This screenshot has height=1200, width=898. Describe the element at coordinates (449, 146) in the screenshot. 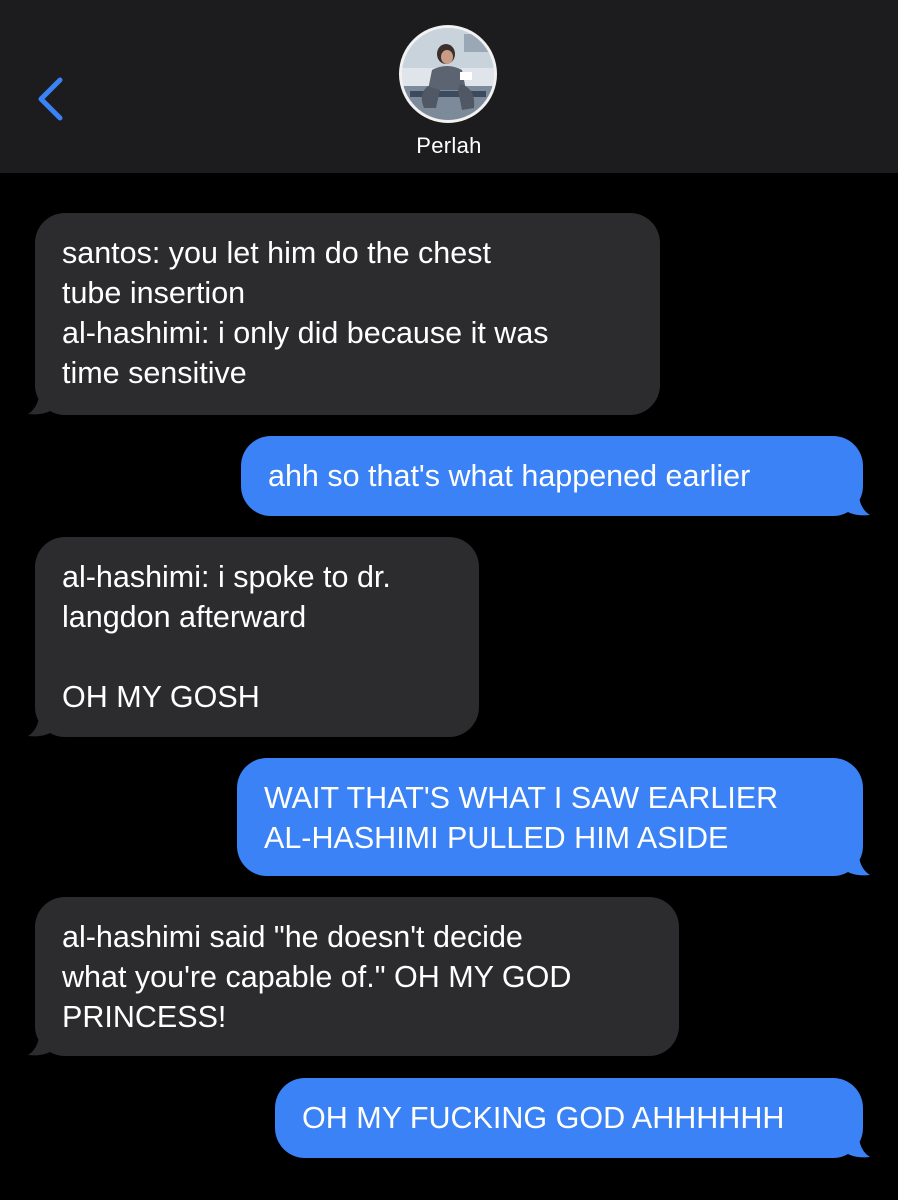

I see `contact-name: Perlah` at that location.